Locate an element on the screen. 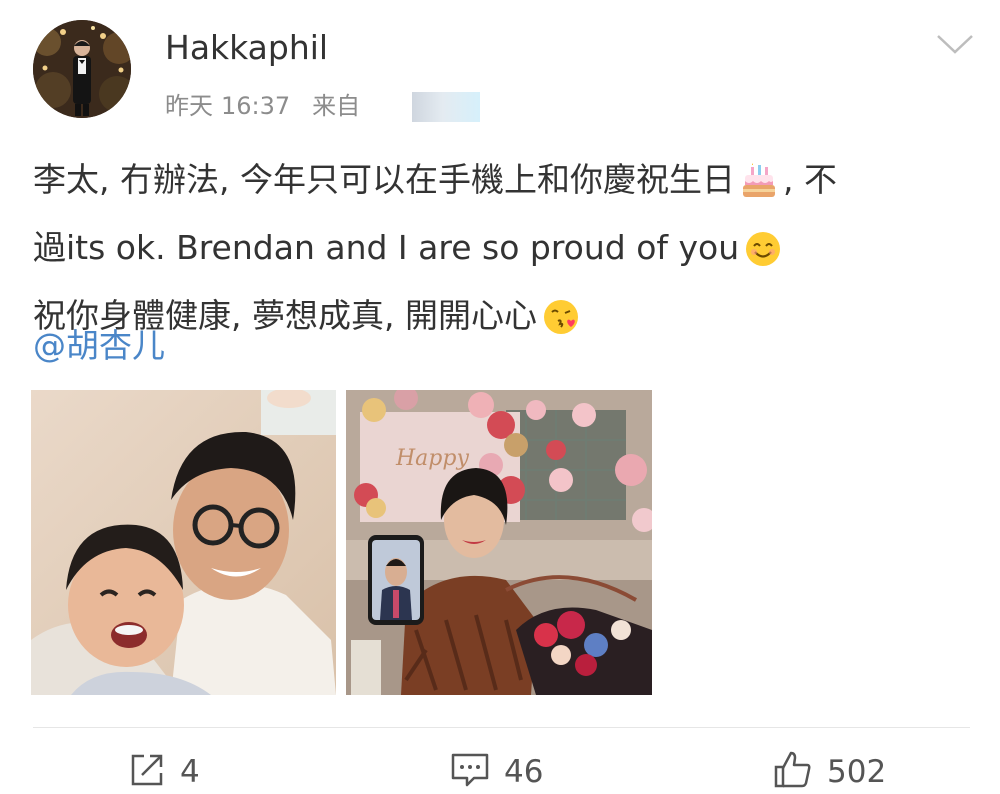  post-photo-father-and-son is located at coordinates (183, 542).